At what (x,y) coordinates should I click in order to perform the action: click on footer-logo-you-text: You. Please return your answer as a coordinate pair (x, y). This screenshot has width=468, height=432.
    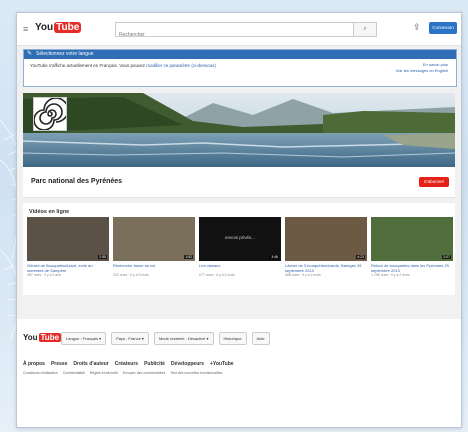
    Looking at the image, I should click on (30, 337).